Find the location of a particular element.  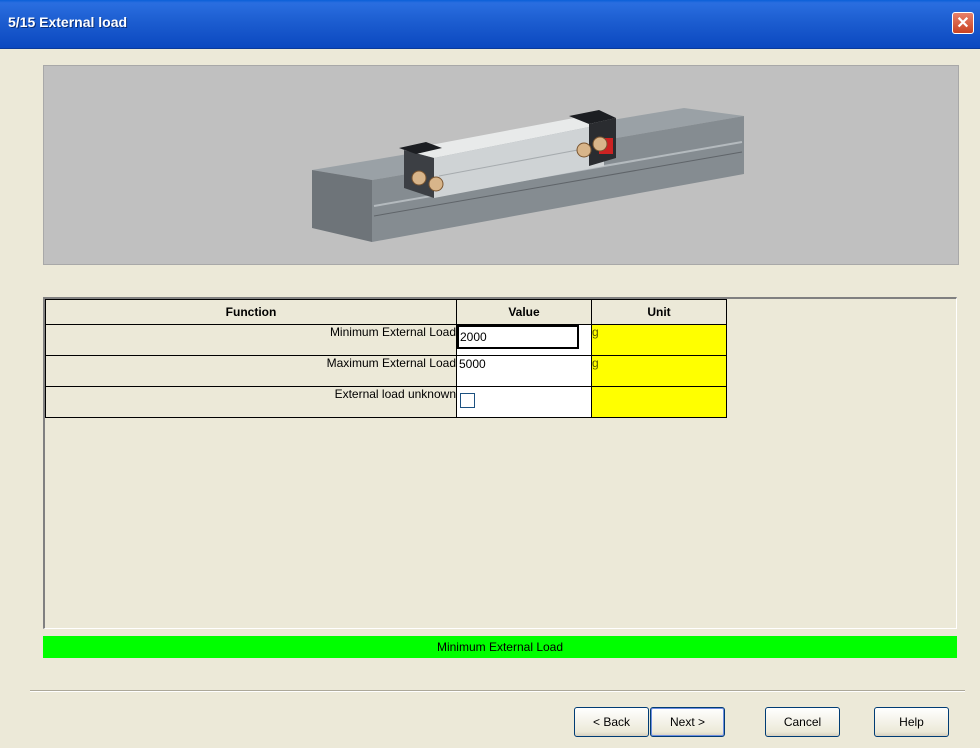

maximum-load-input is located at coordinates (522, 364).